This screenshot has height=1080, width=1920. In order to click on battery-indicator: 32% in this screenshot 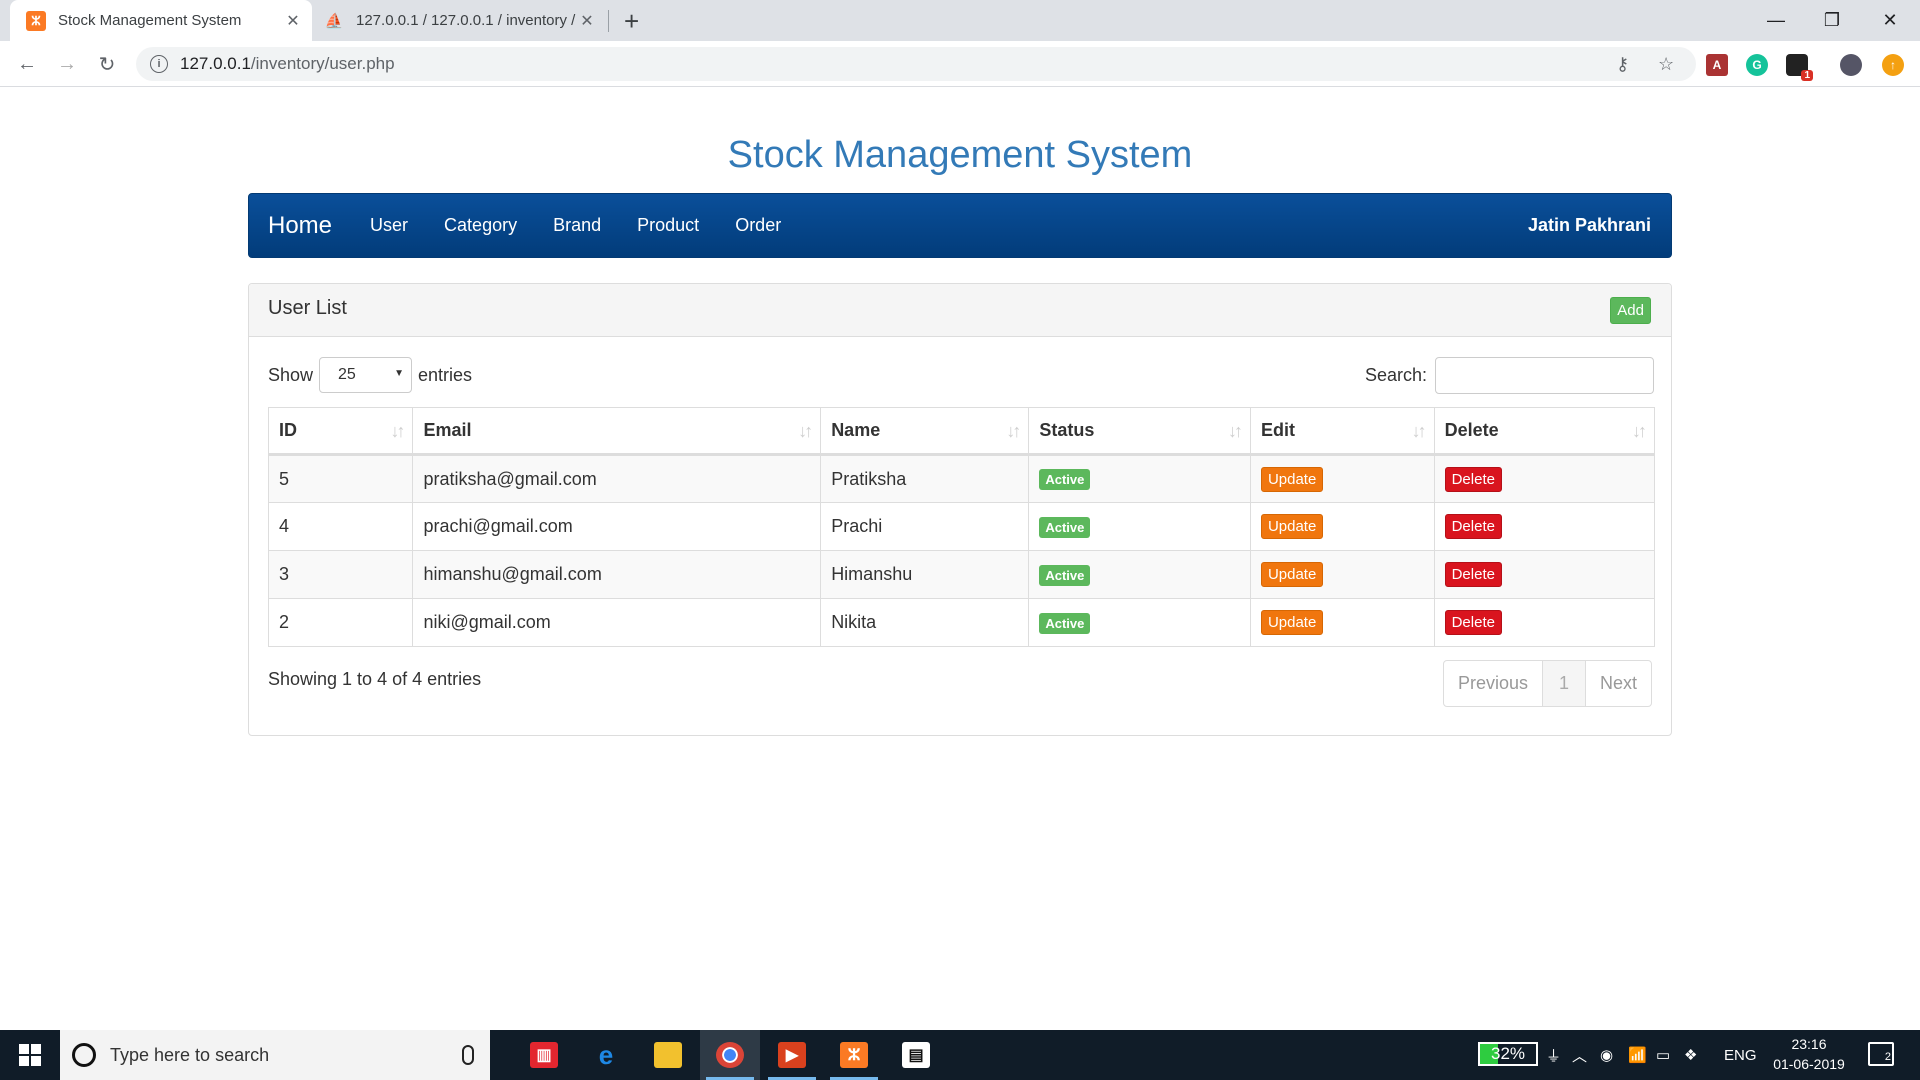, I will do `click(1508, 1054)`.